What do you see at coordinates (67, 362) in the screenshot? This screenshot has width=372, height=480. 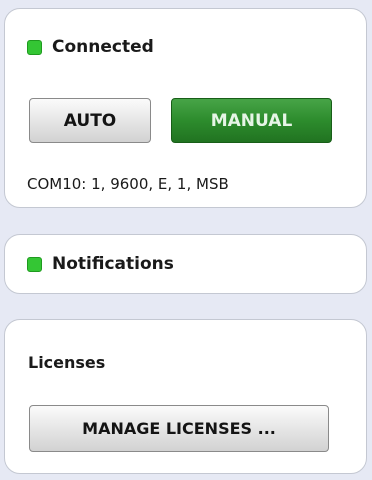 I see `licenses-title: Licenses` at bounding box center [67, 362].